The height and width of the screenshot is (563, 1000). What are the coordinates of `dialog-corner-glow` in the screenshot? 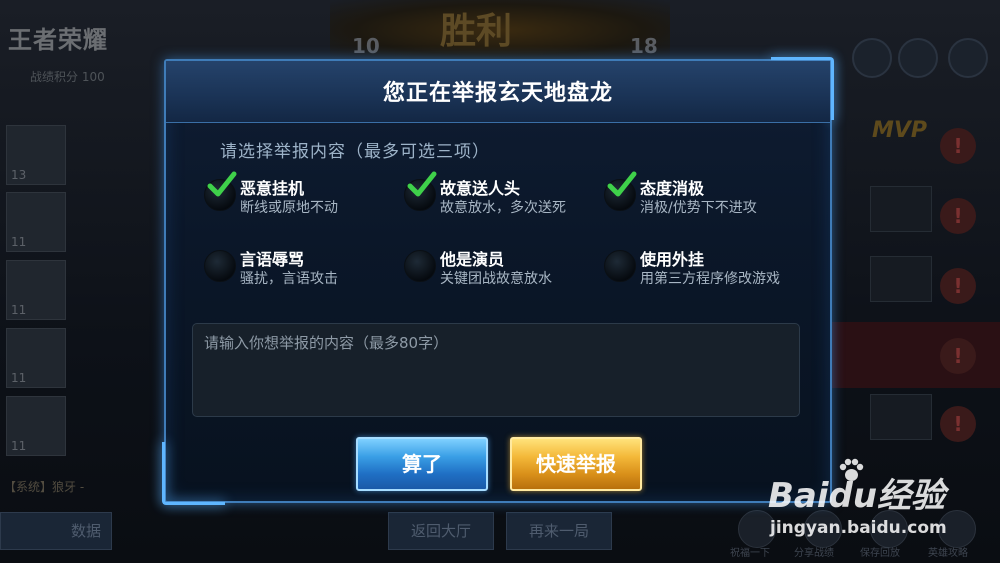 It's located at (193, 473).